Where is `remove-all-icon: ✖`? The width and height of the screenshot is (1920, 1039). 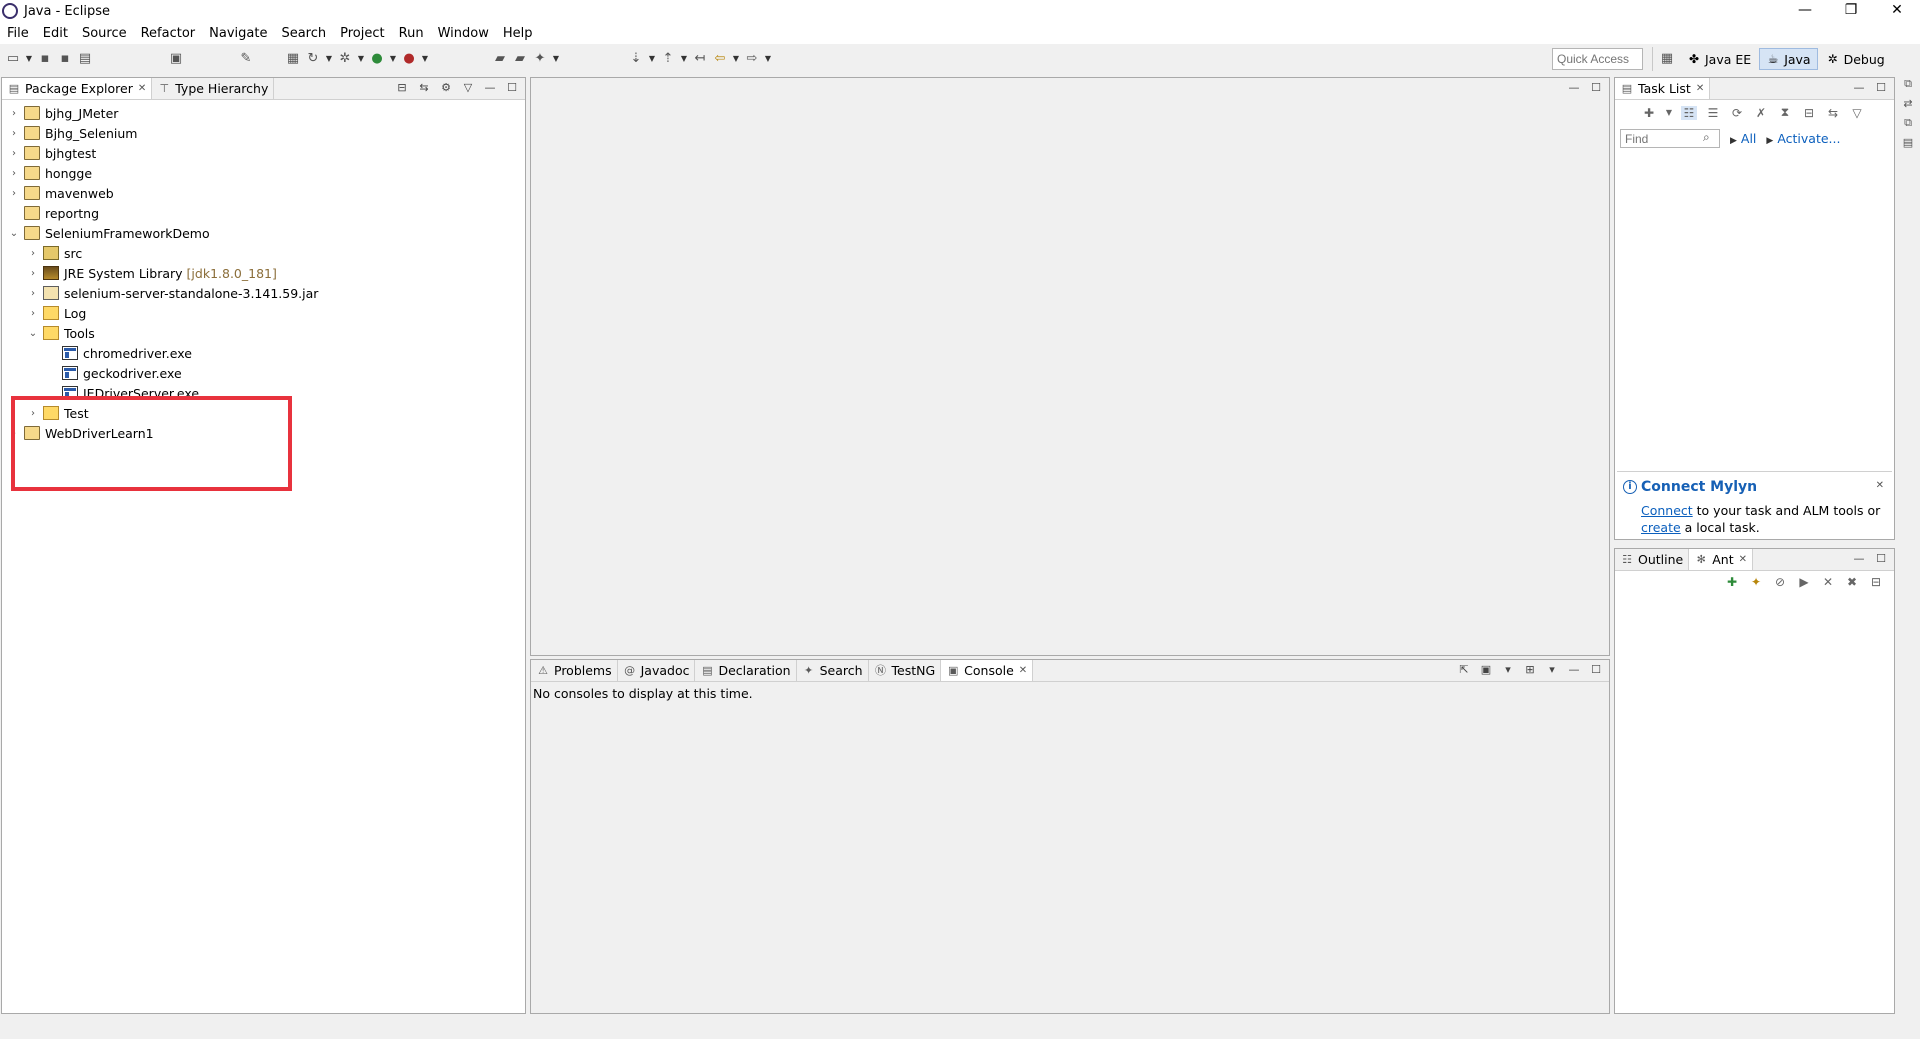 remove-all-icon: ✖ is located at coordinates (1852, 582).